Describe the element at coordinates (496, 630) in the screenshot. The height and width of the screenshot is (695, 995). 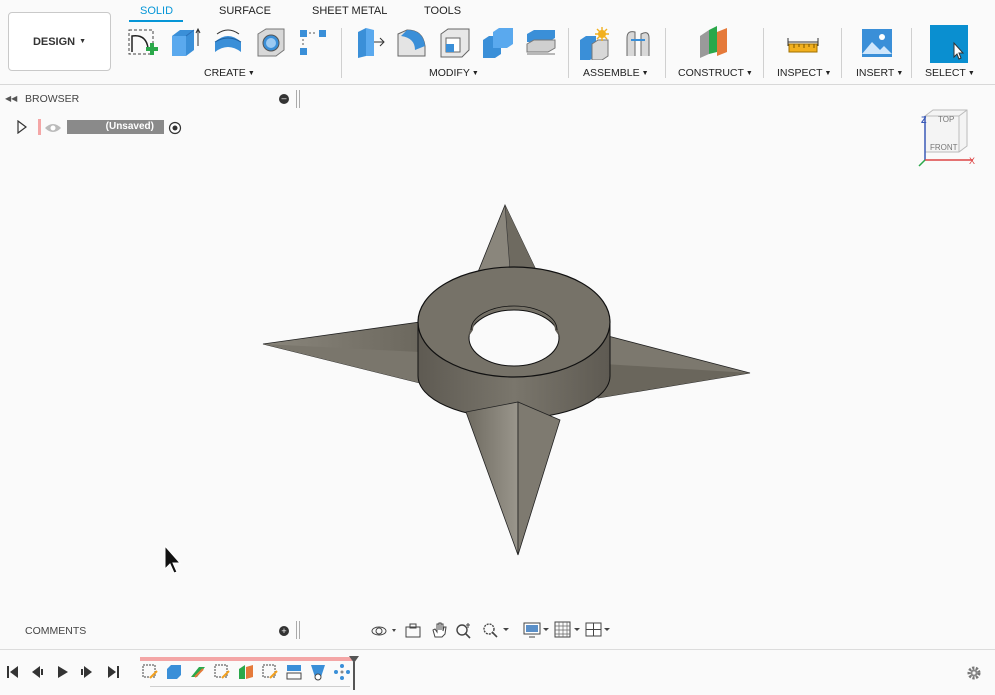
I see `fit-zoom-icon` at that location.